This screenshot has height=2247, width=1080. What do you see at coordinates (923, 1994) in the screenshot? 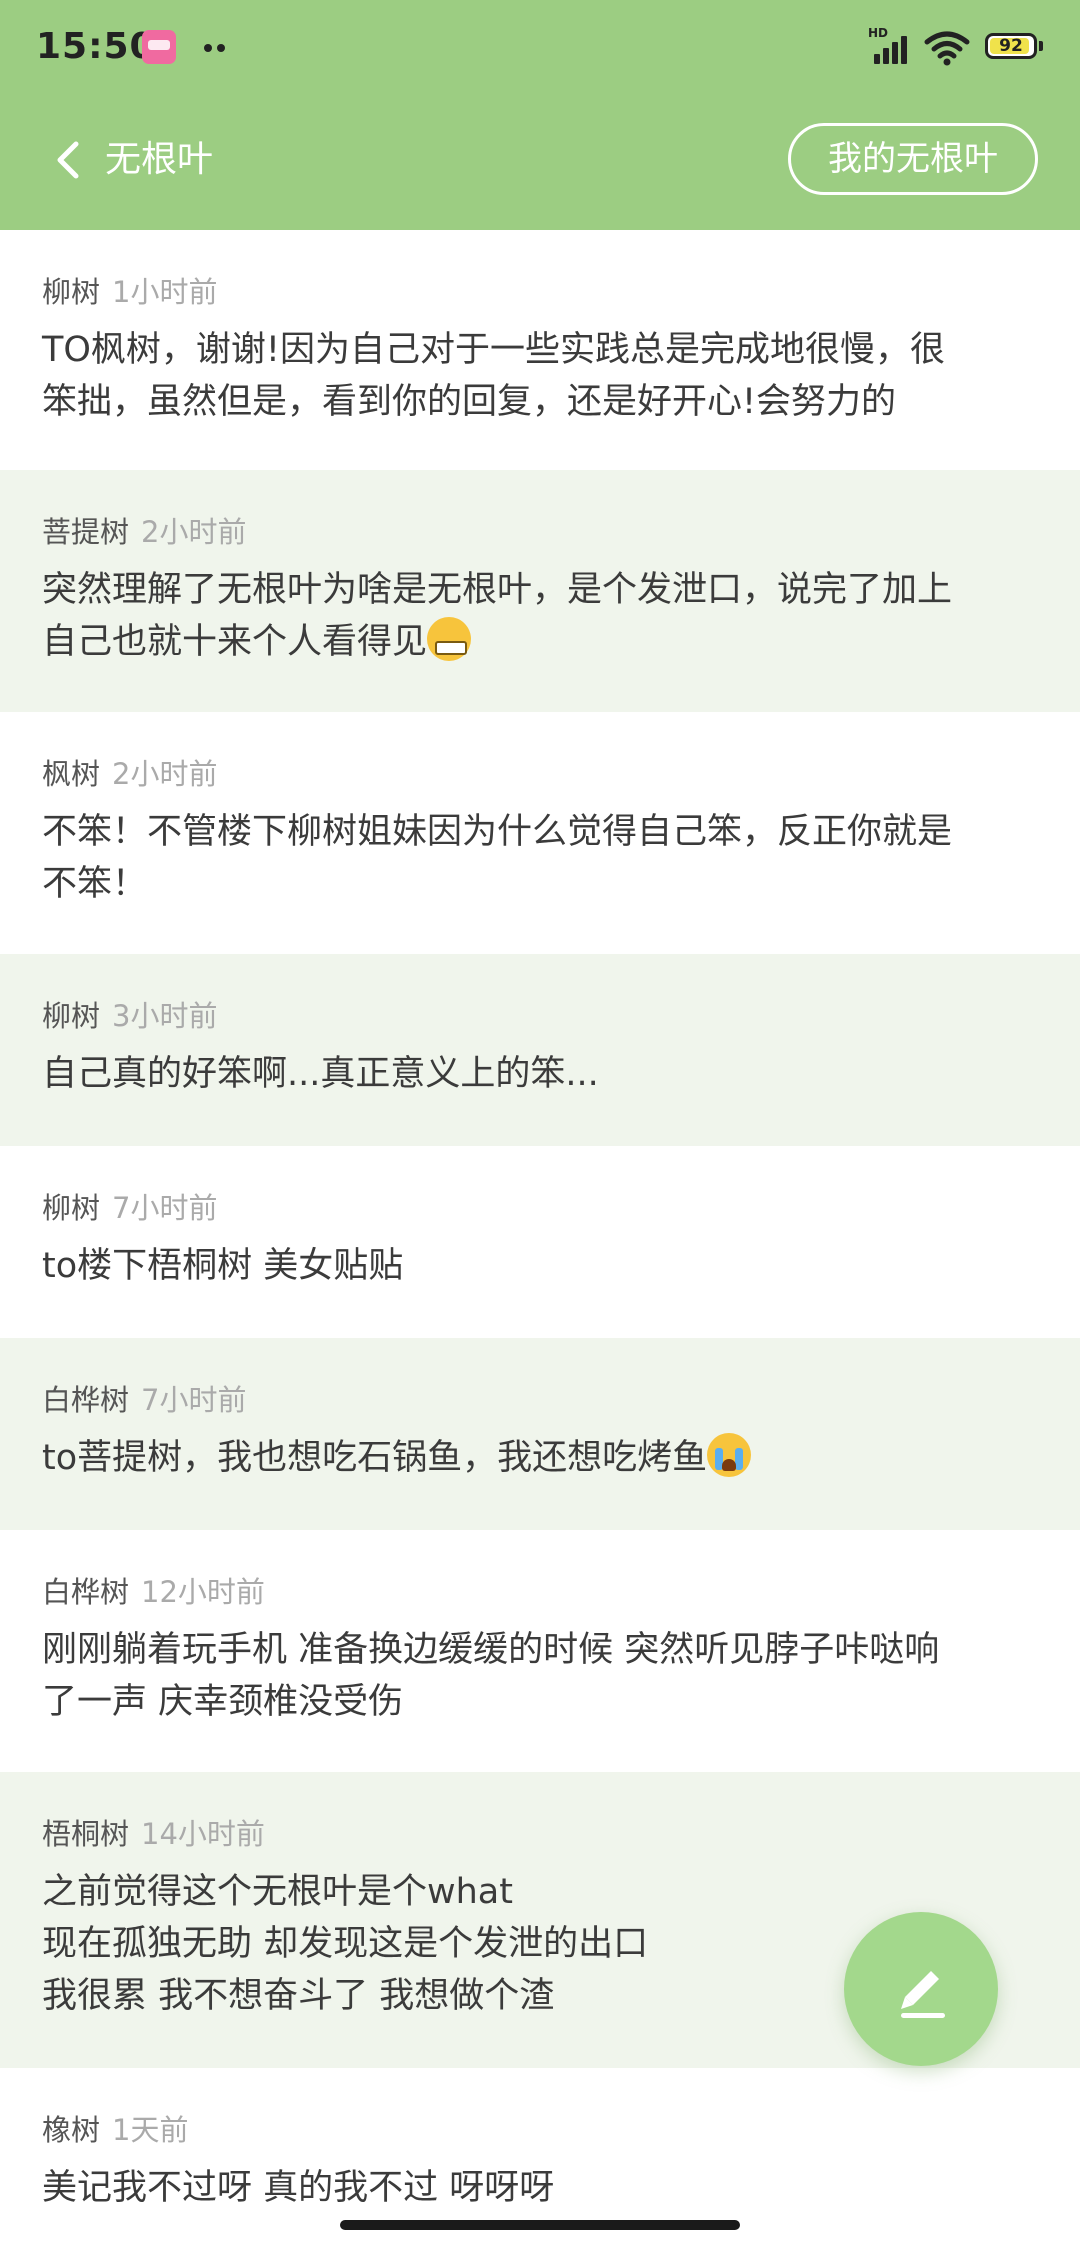
I see `pencil-icon` at bounding box center [923, 1994].